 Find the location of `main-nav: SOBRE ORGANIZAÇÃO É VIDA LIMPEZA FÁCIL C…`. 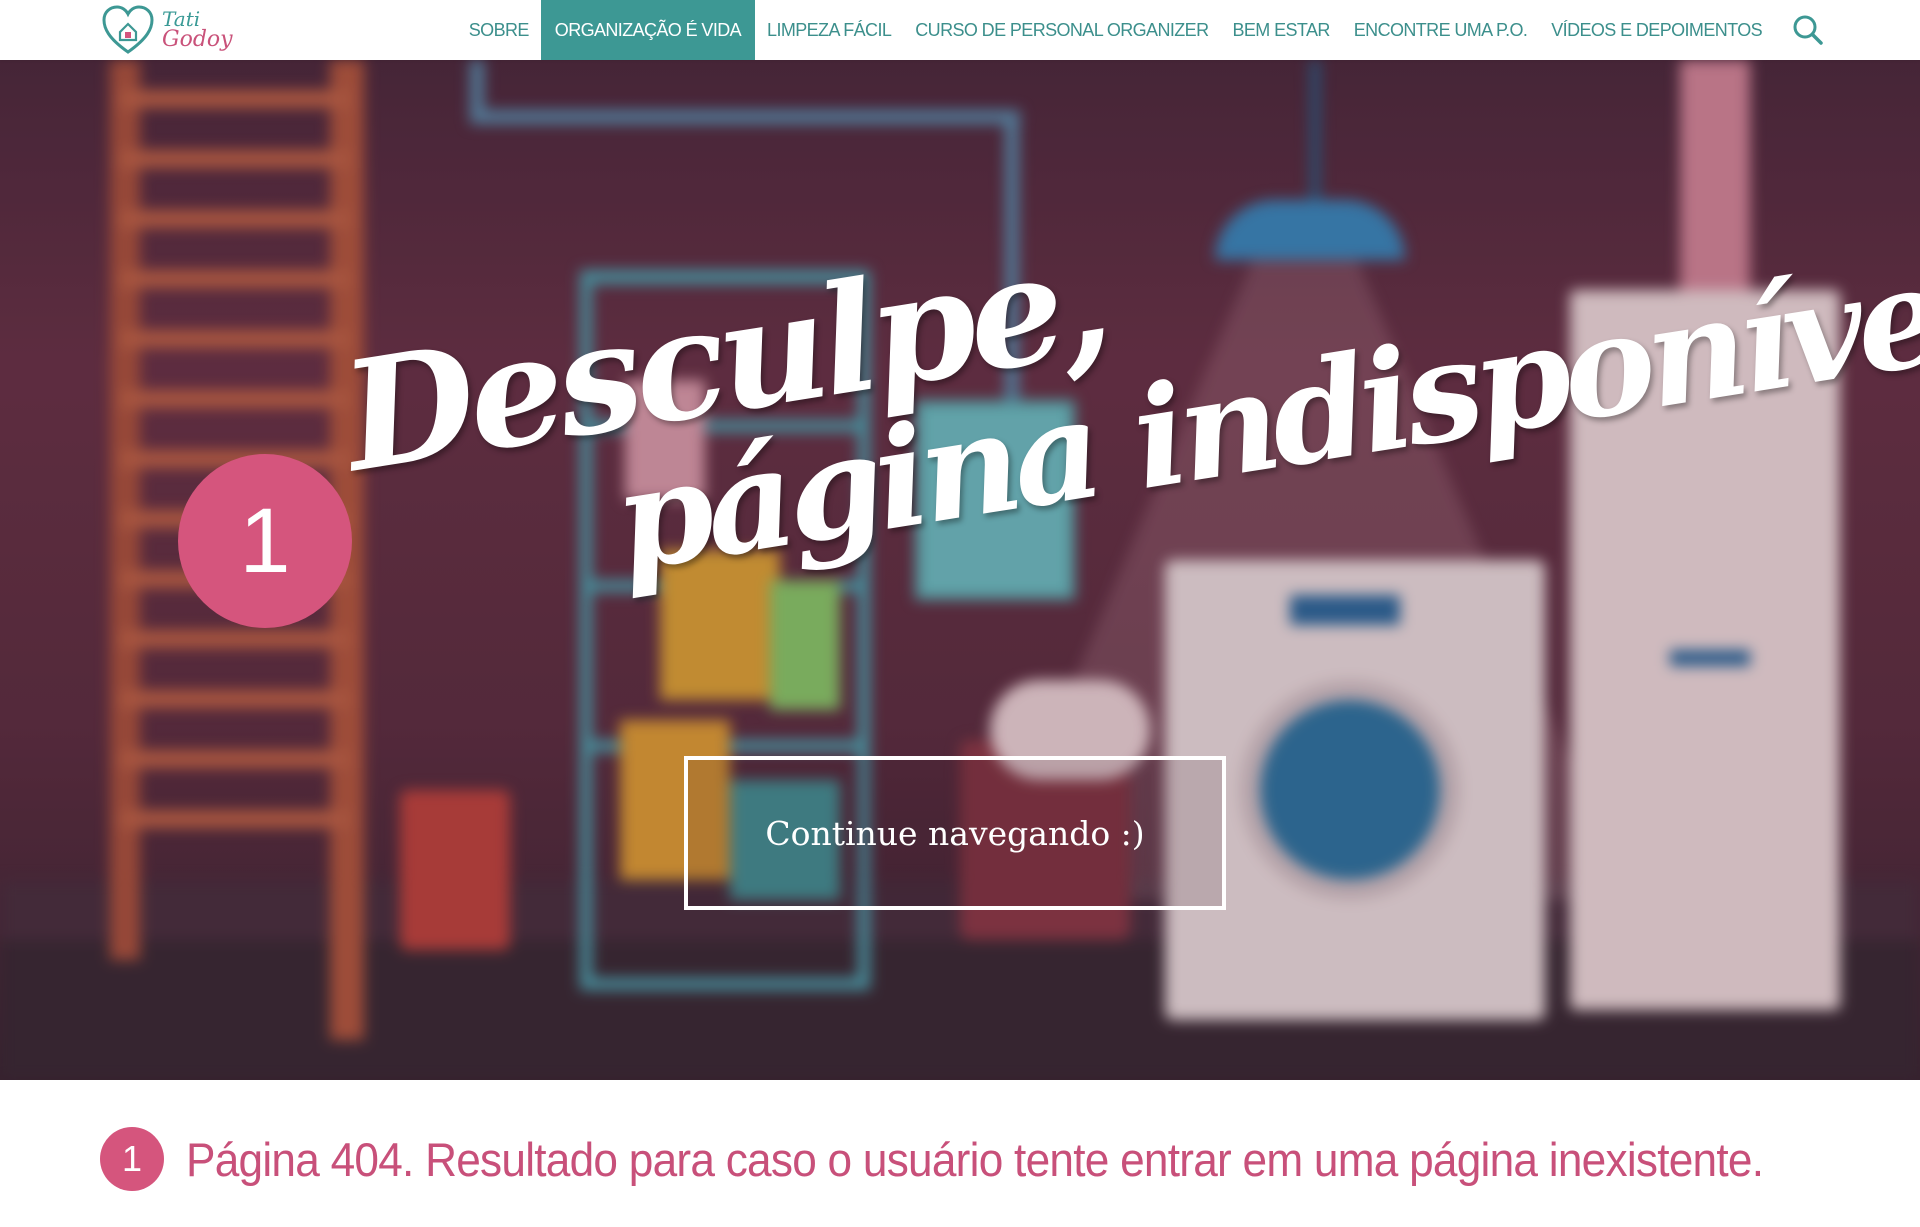

main-nav: SOBRE ORGANIZAÇÃO É VIDA LIMPEZA FÁCIL C… is located at coordinates (1115, 30).